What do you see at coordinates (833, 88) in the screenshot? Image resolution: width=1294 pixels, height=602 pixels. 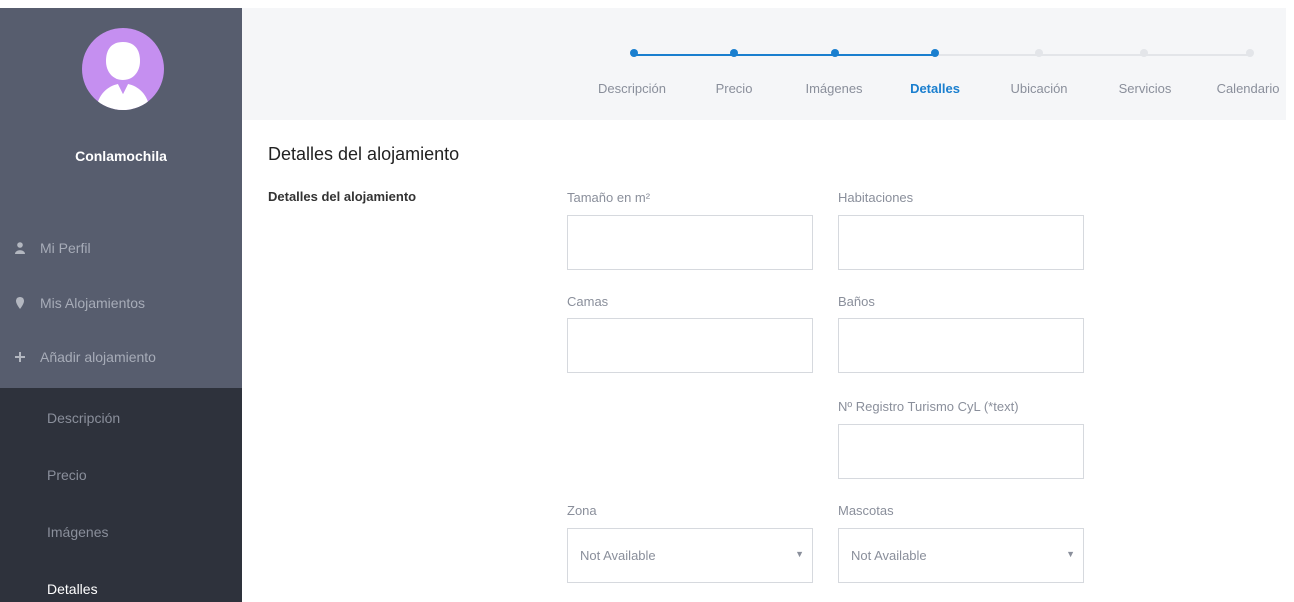 I see `step-imagenes: Imágenes` at bounding box center [833, 88].